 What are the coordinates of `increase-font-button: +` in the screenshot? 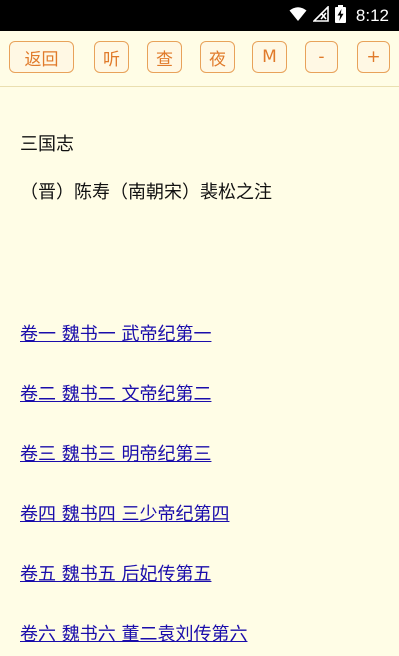 It's located at (373, 57).